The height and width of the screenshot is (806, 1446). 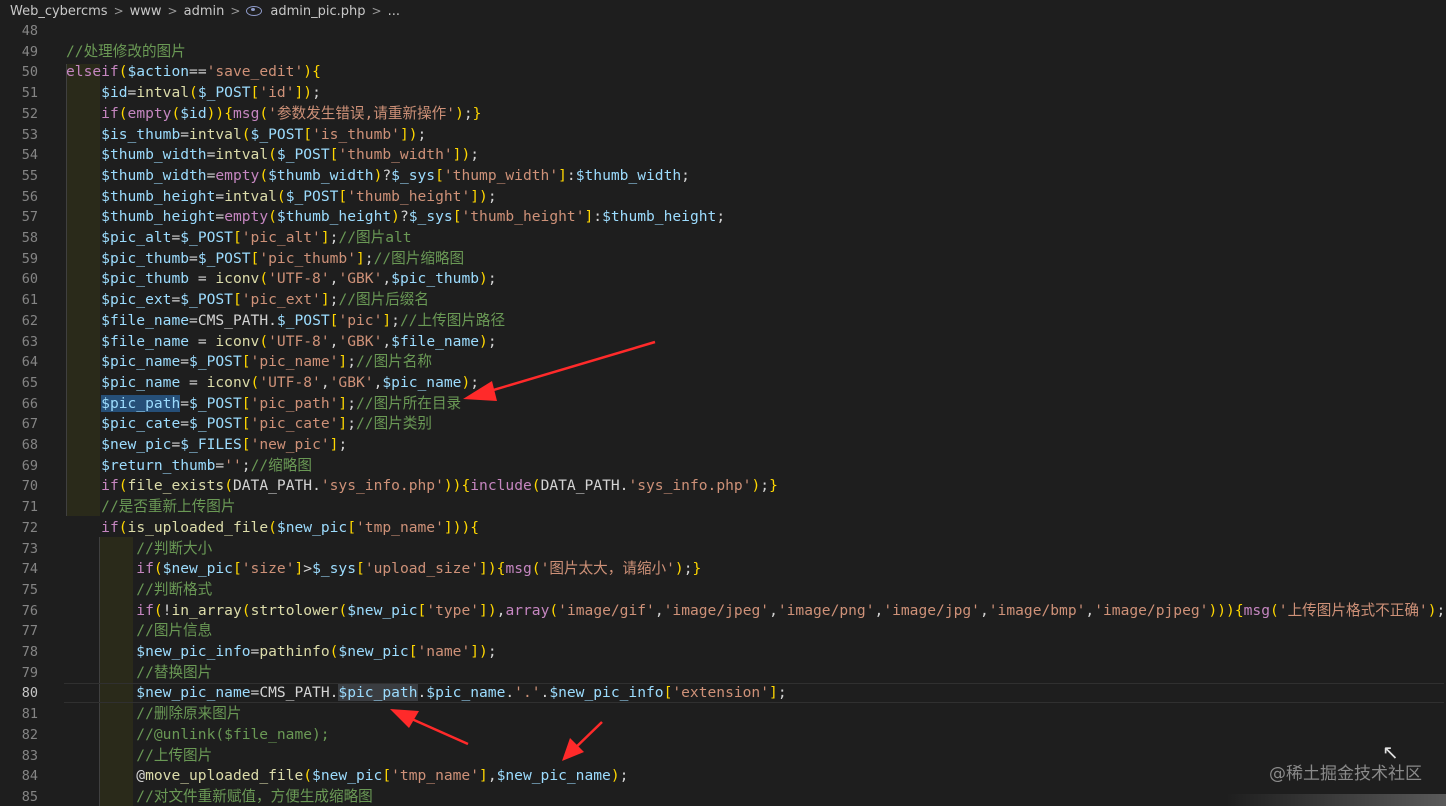 What do you see at coordinates (265, 259) in the screenshot?
I see `code-line: $pic_thumb=$_POST['pic_thumb'];//图片缩略图` at bounding box center [265, 259].